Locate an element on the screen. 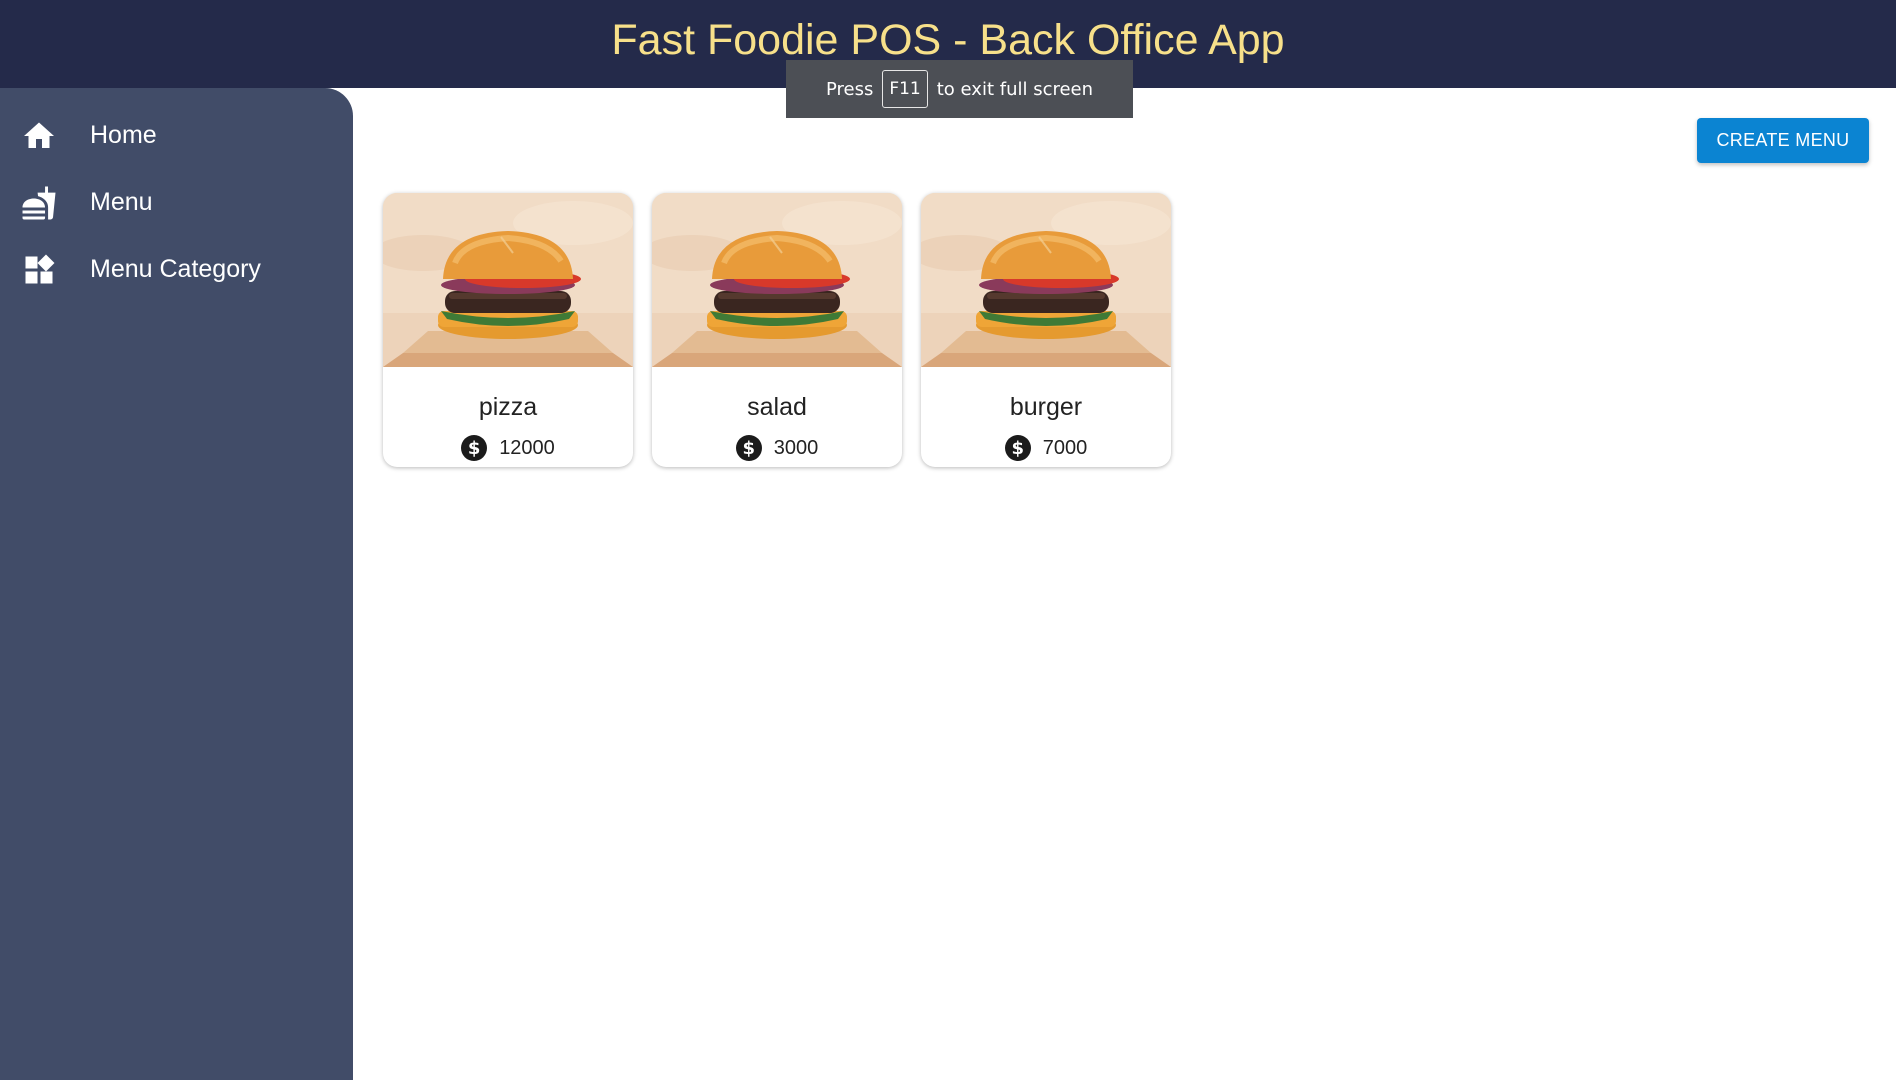  sidebar-item-menu-category: Menu Category is located at coordinates (176, 269).